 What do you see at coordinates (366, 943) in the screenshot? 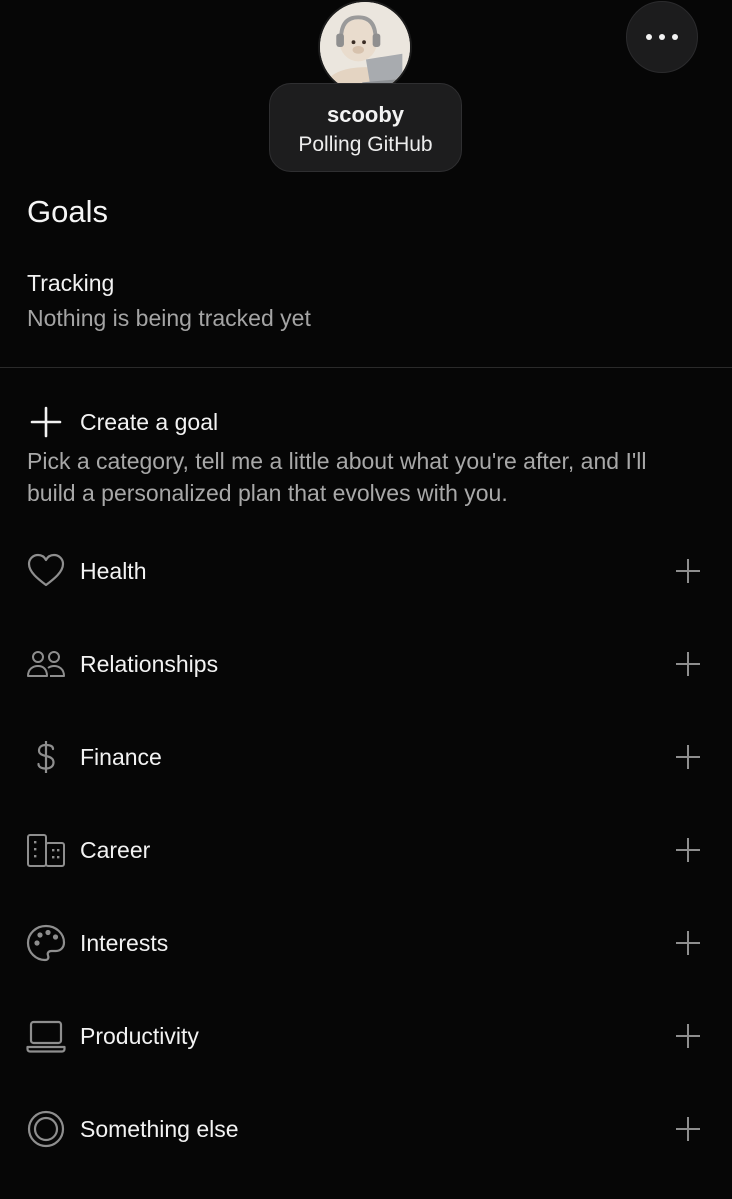
I see `category-interests: Interests` at bounding box center [366, 943].